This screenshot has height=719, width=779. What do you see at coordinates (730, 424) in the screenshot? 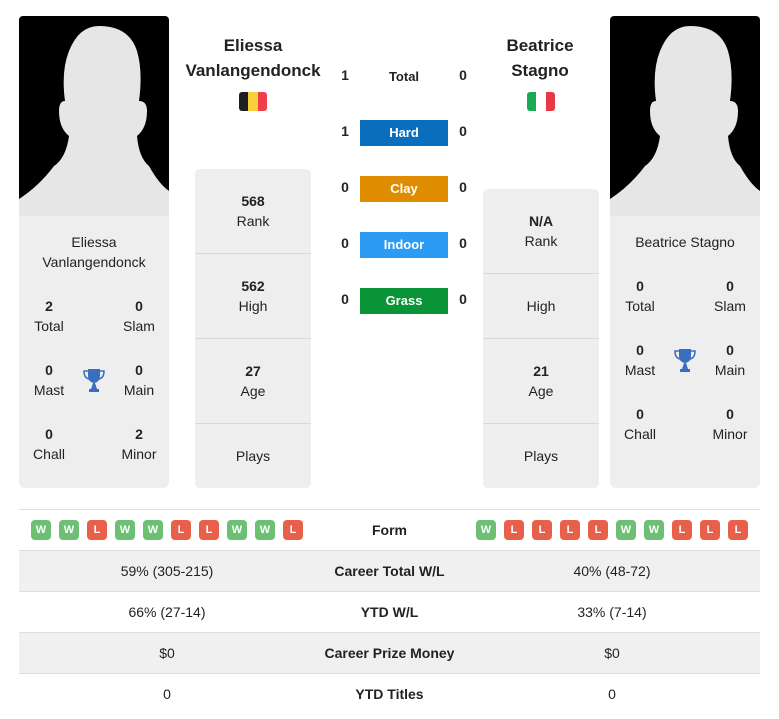
I see `player2-titles-minor: 0 Minor` at bounding box center [730, 424].